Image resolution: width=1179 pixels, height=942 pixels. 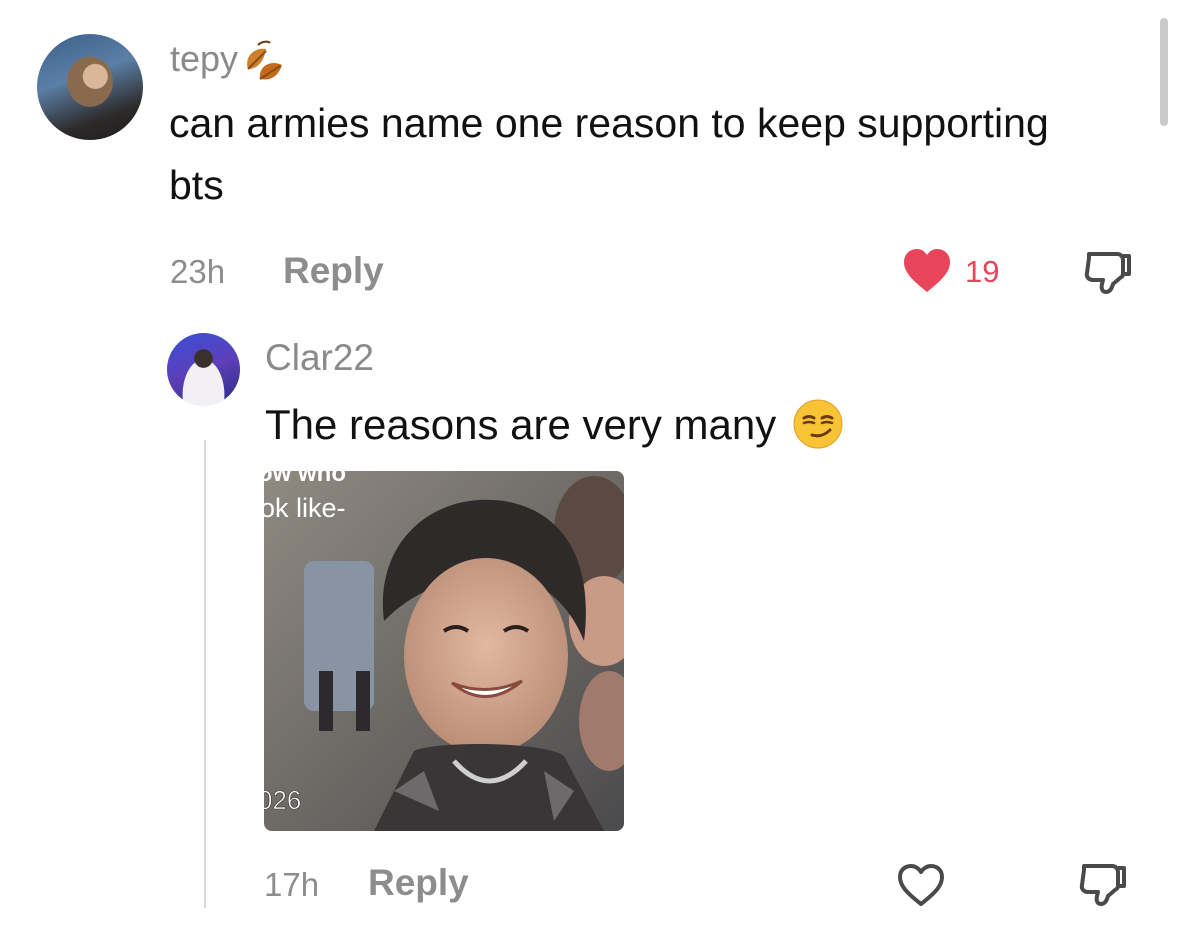 I want to click on avatar-tepy, so click(x=90, y=87).